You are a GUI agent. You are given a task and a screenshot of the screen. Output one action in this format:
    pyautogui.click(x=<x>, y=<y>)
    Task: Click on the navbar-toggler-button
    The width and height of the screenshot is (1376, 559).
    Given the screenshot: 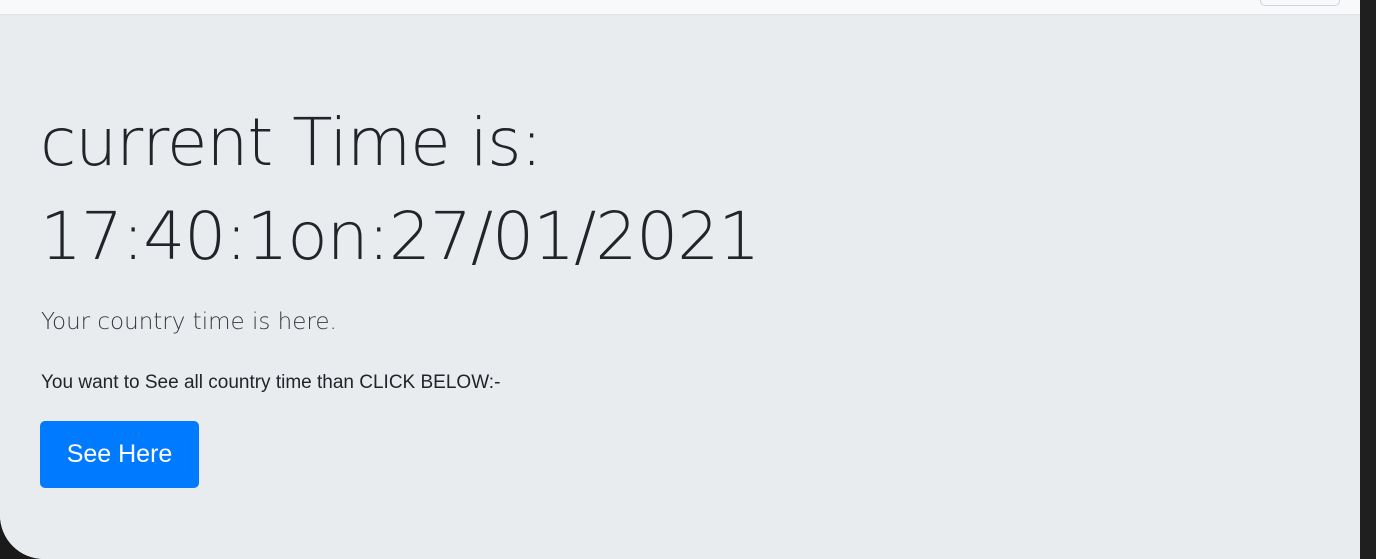 What is the action you would take?
    pyautogui.click(x=1300, y=3)
    